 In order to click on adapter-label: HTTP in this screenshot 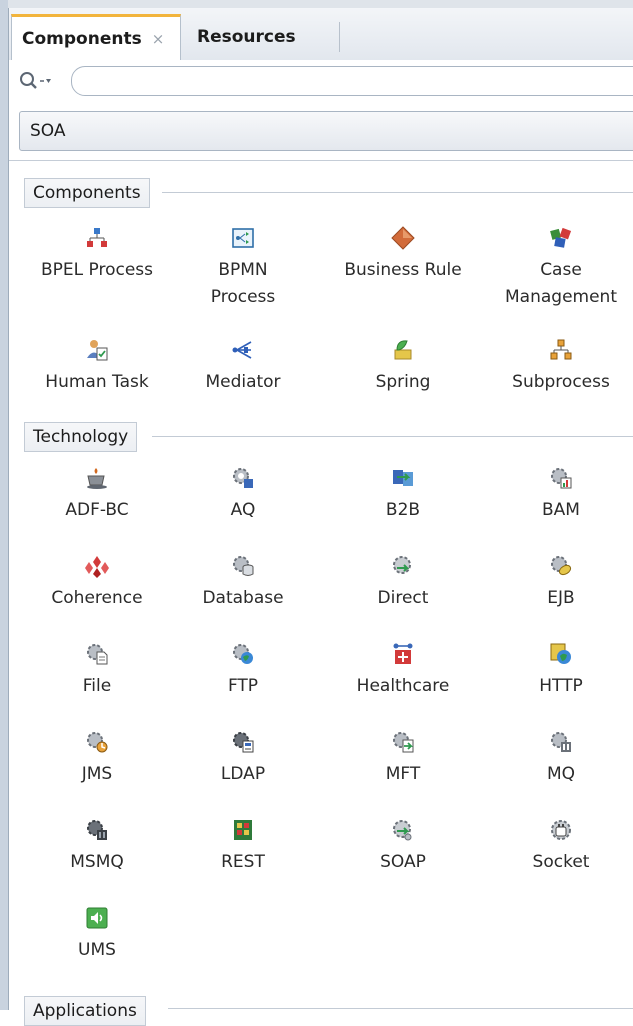, I will do `click(561, 686)`.